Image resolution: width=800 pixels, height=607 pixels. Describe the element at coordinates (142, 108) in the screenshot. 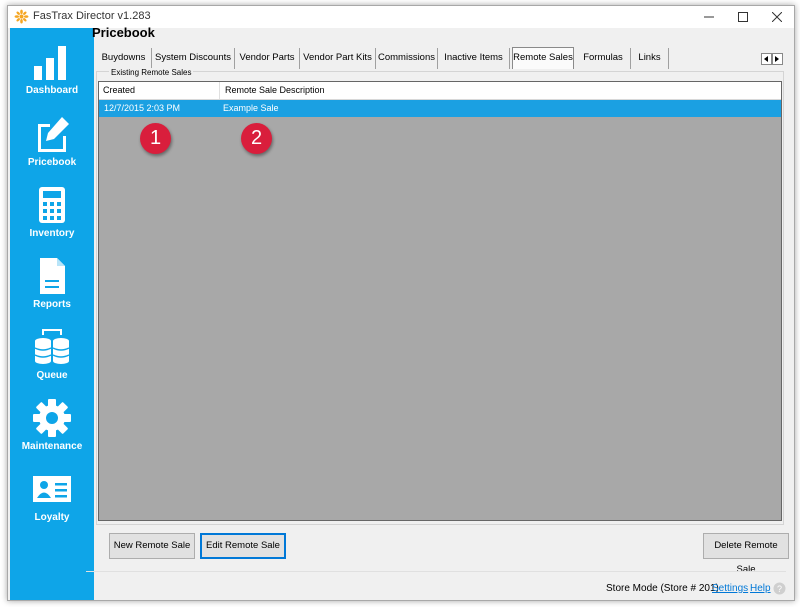

I see `cell-created: 12/7/2015 2:03 PM` at that location.